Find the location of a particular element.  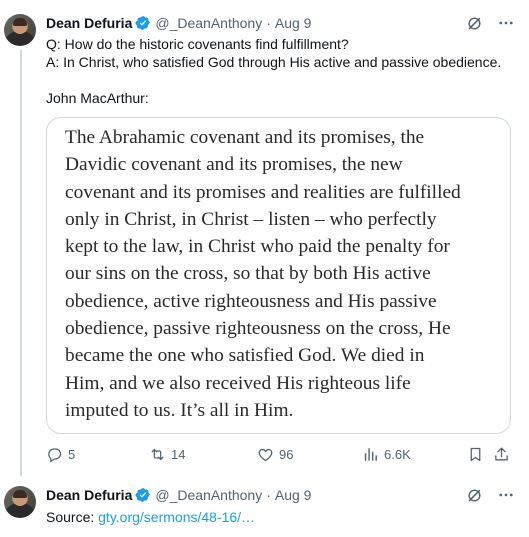

quote-line: imputed to us. It’s all in Him. is located at coordinates (179, 410).